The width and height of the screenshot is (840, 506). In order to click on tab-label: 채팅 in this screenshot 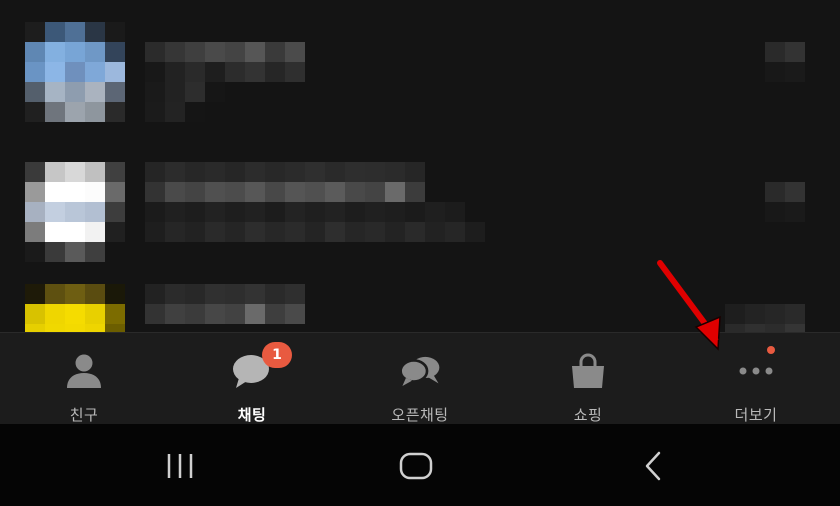, I will do `click(252, 415)`.